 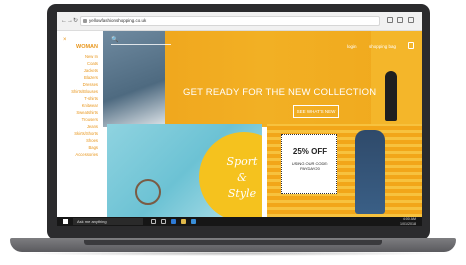 What do you see at coordinates (183, 221) in the screenshot?
I see `file-explorer-icon` at bounding box center [183, 221].